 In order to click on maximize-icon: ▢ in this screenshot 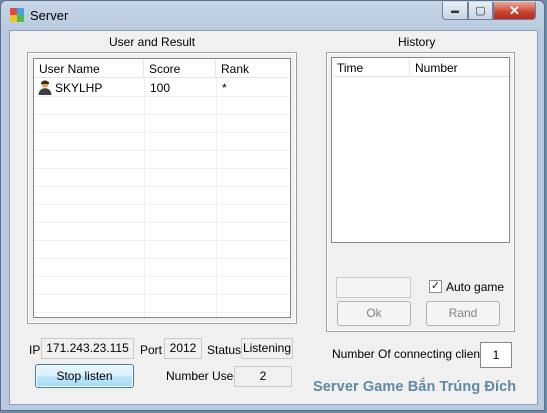, I will do `click(480, 11)`.